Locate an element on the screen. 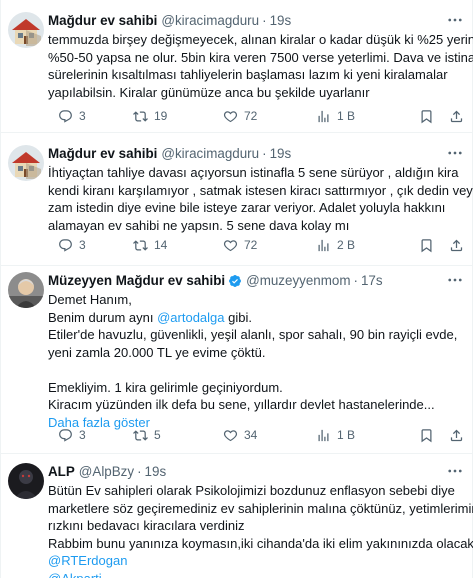 The height and width of the screenshot is (578, 473). author-name: ALP is located at coordinates (61, 471).